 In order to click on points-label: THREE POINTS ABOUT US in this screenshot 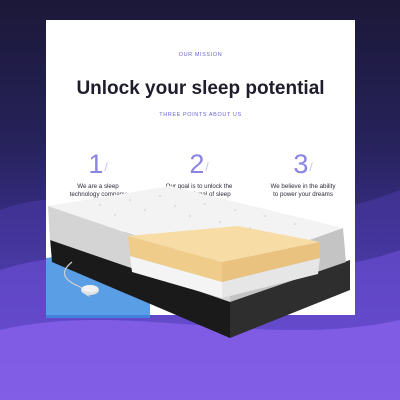, I will do `click(200, 115)`.